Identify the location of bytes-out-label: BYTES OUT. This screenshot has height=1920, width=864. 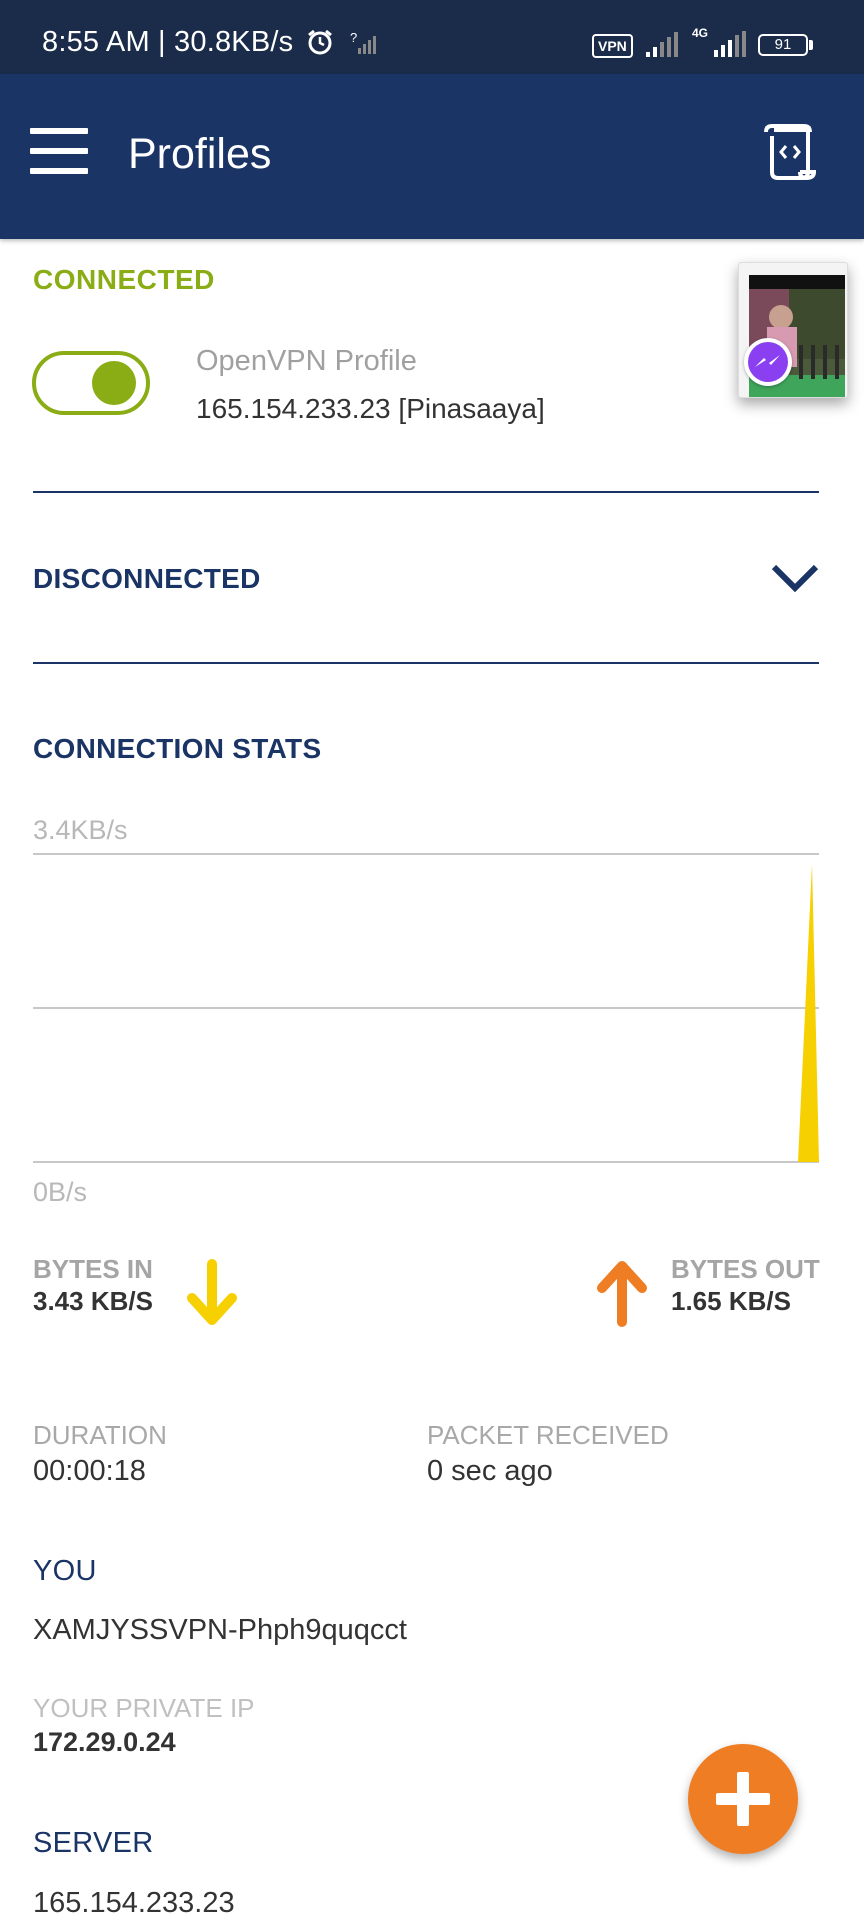
(745, 1269).